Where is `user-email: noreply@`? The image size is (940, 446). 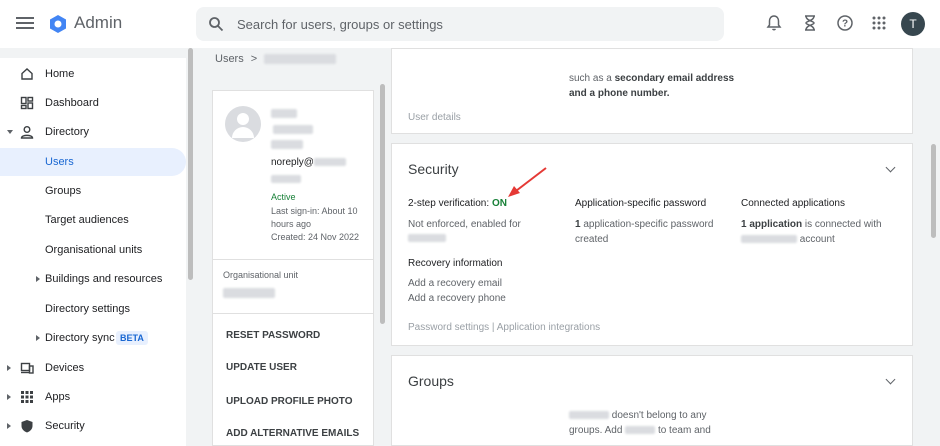
user-email: noreply@ is located at coordinates (308, 162).